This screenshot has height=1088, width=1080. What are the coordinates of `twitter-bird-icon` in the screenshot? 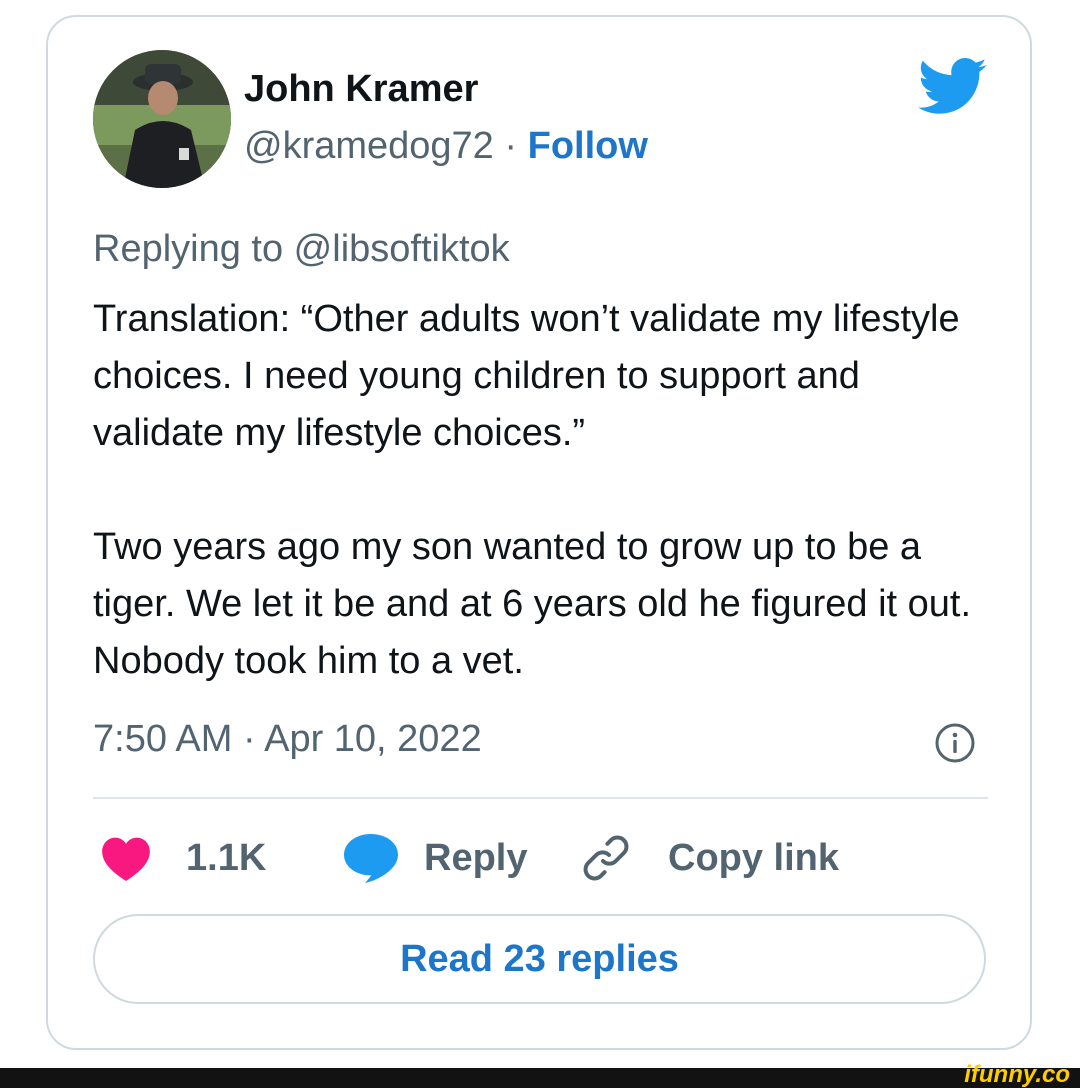 It's located at (952, 87).